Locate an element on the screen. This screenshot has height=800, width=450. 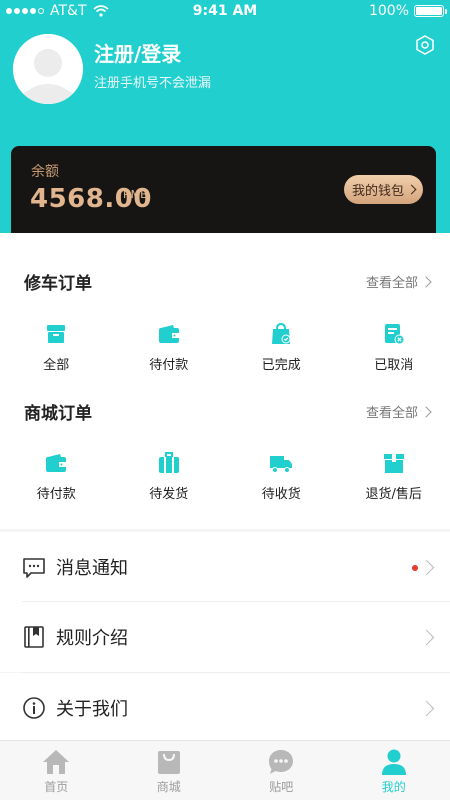
repair-orders-grid: 全部 待付款 已完成 已取消 is located at coordinates (225, 347).